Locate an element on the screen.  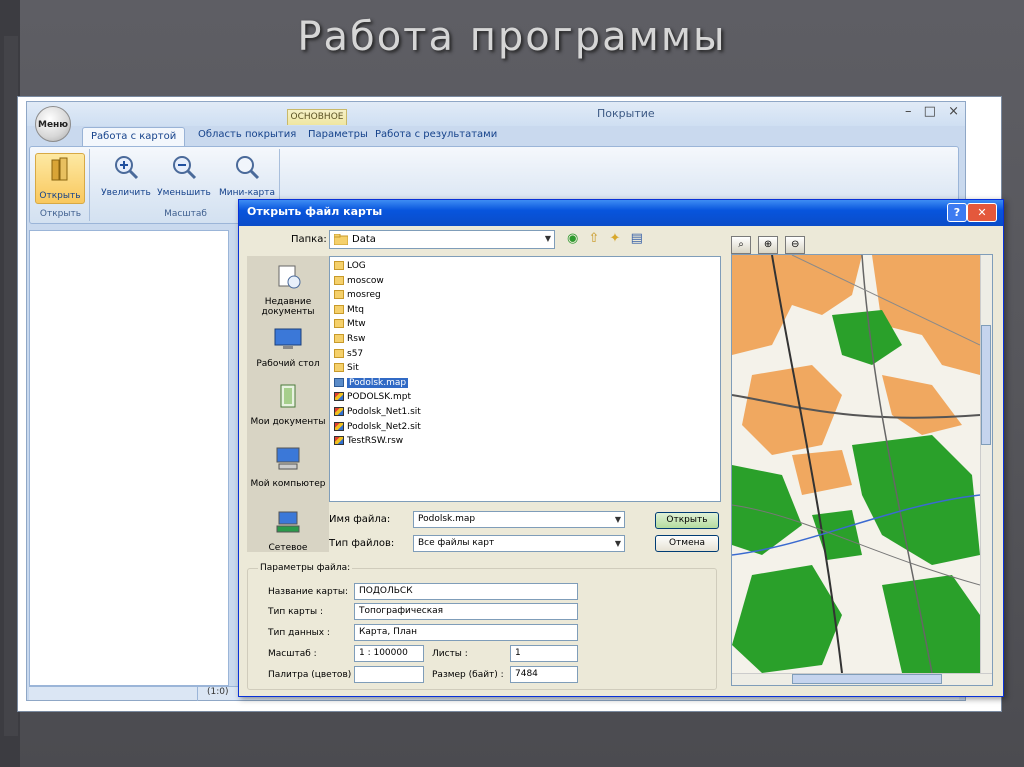
file-name: moscow is located at coordinates (365, 280).